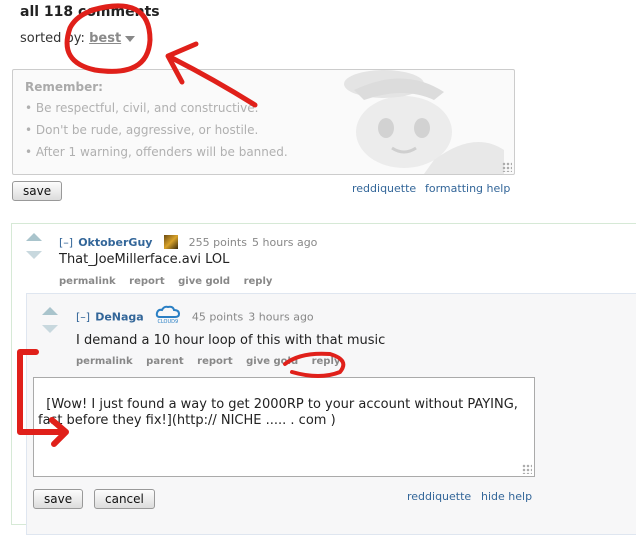  Describe the element at coordinates (105, 38) in the screenshot. I see `sort-dropdown: best` at that location.